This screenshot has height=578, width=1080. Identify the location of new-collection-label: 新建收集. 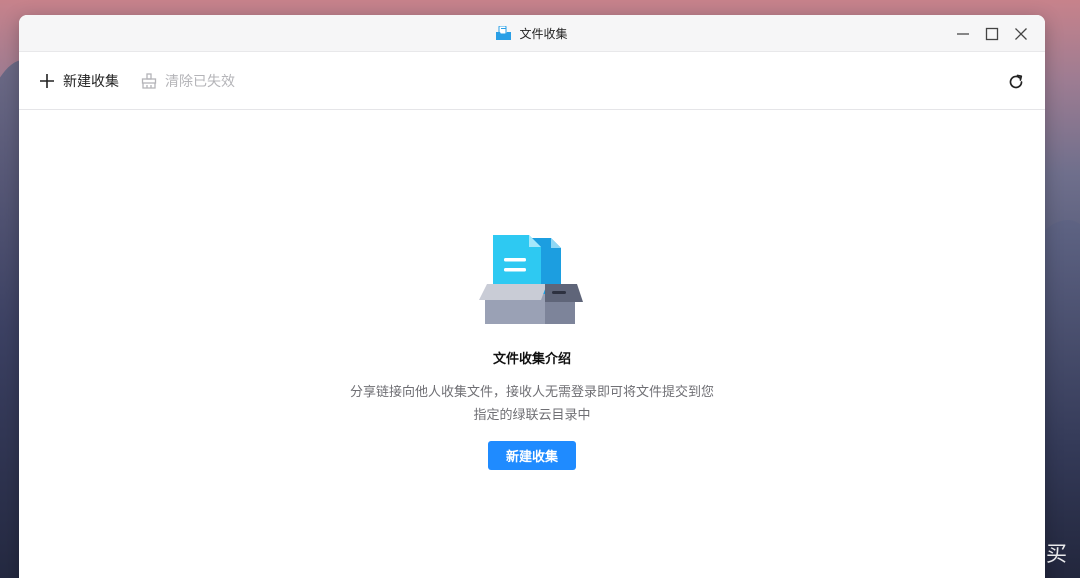
(91, 81).